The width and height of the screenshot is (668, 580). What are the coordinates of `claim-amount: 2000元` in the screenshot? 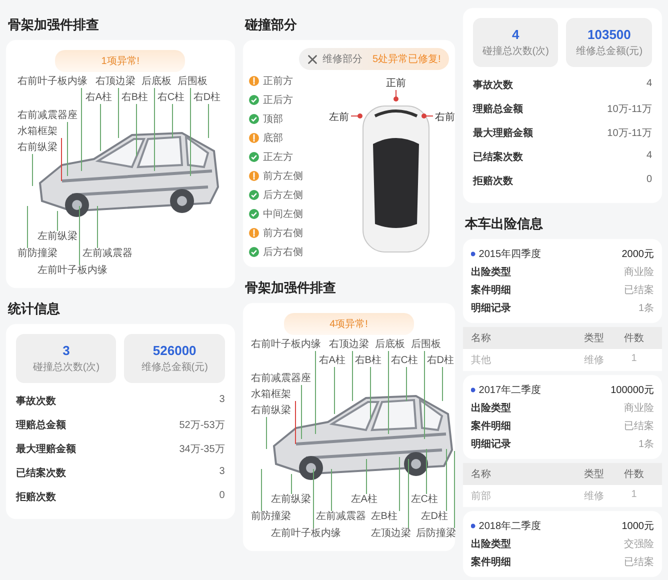 It's located at (638, 254).